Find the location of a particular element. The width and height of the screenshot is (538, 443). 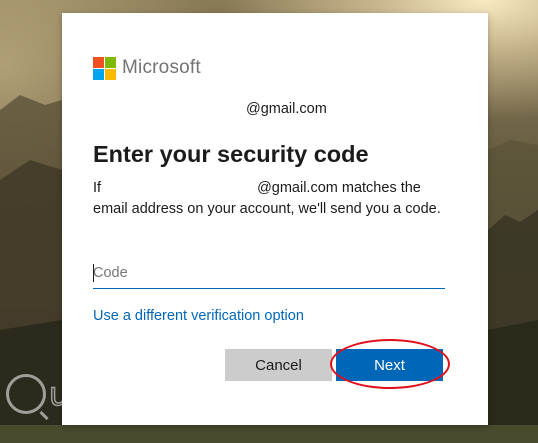

different-verification-link: Use a different verification option is located at coordinates (198, 316).